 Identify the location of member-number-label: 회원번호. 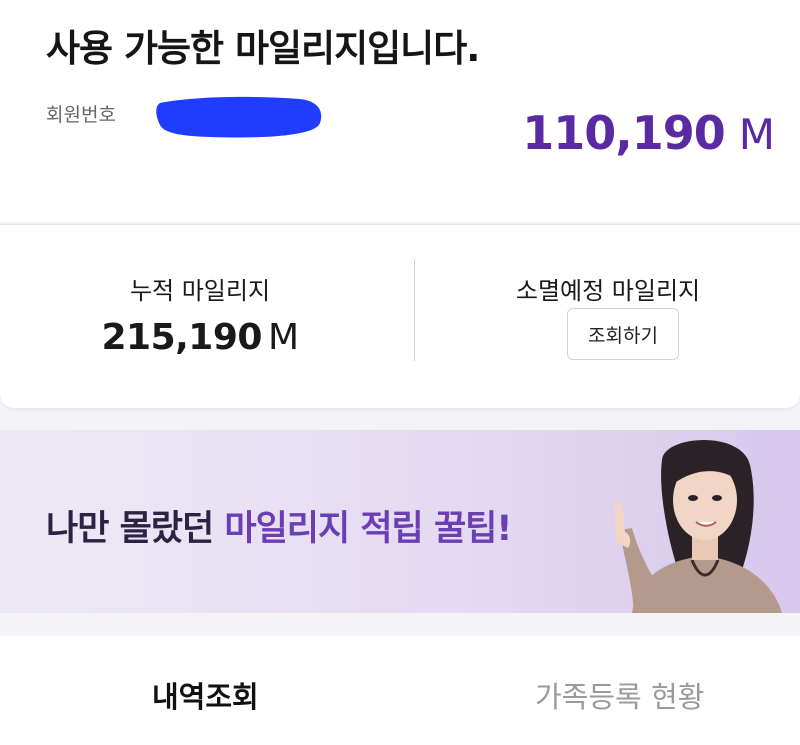
(81, 115).